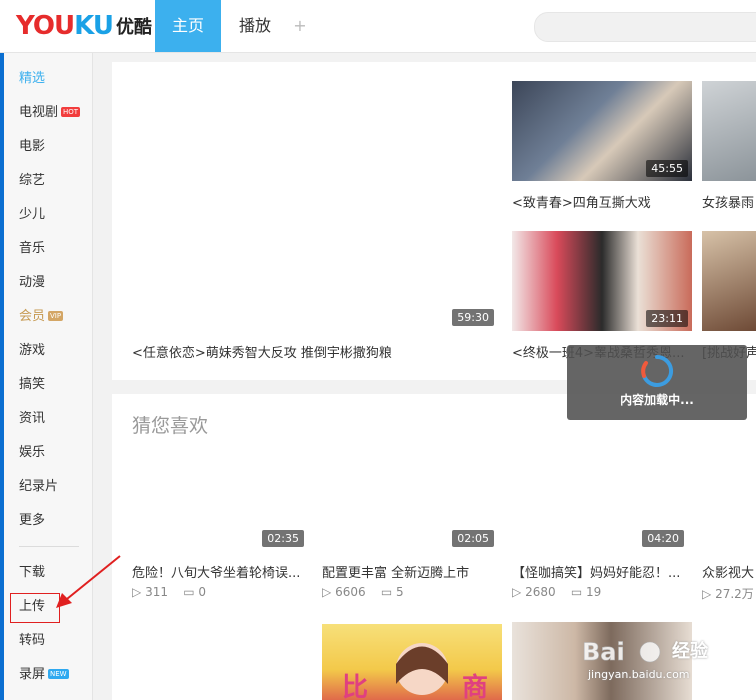  What do you see at coordinates (663, 538) in the screenshot?
I see `duration-label: 04:20` at bounding box center [663, 538].